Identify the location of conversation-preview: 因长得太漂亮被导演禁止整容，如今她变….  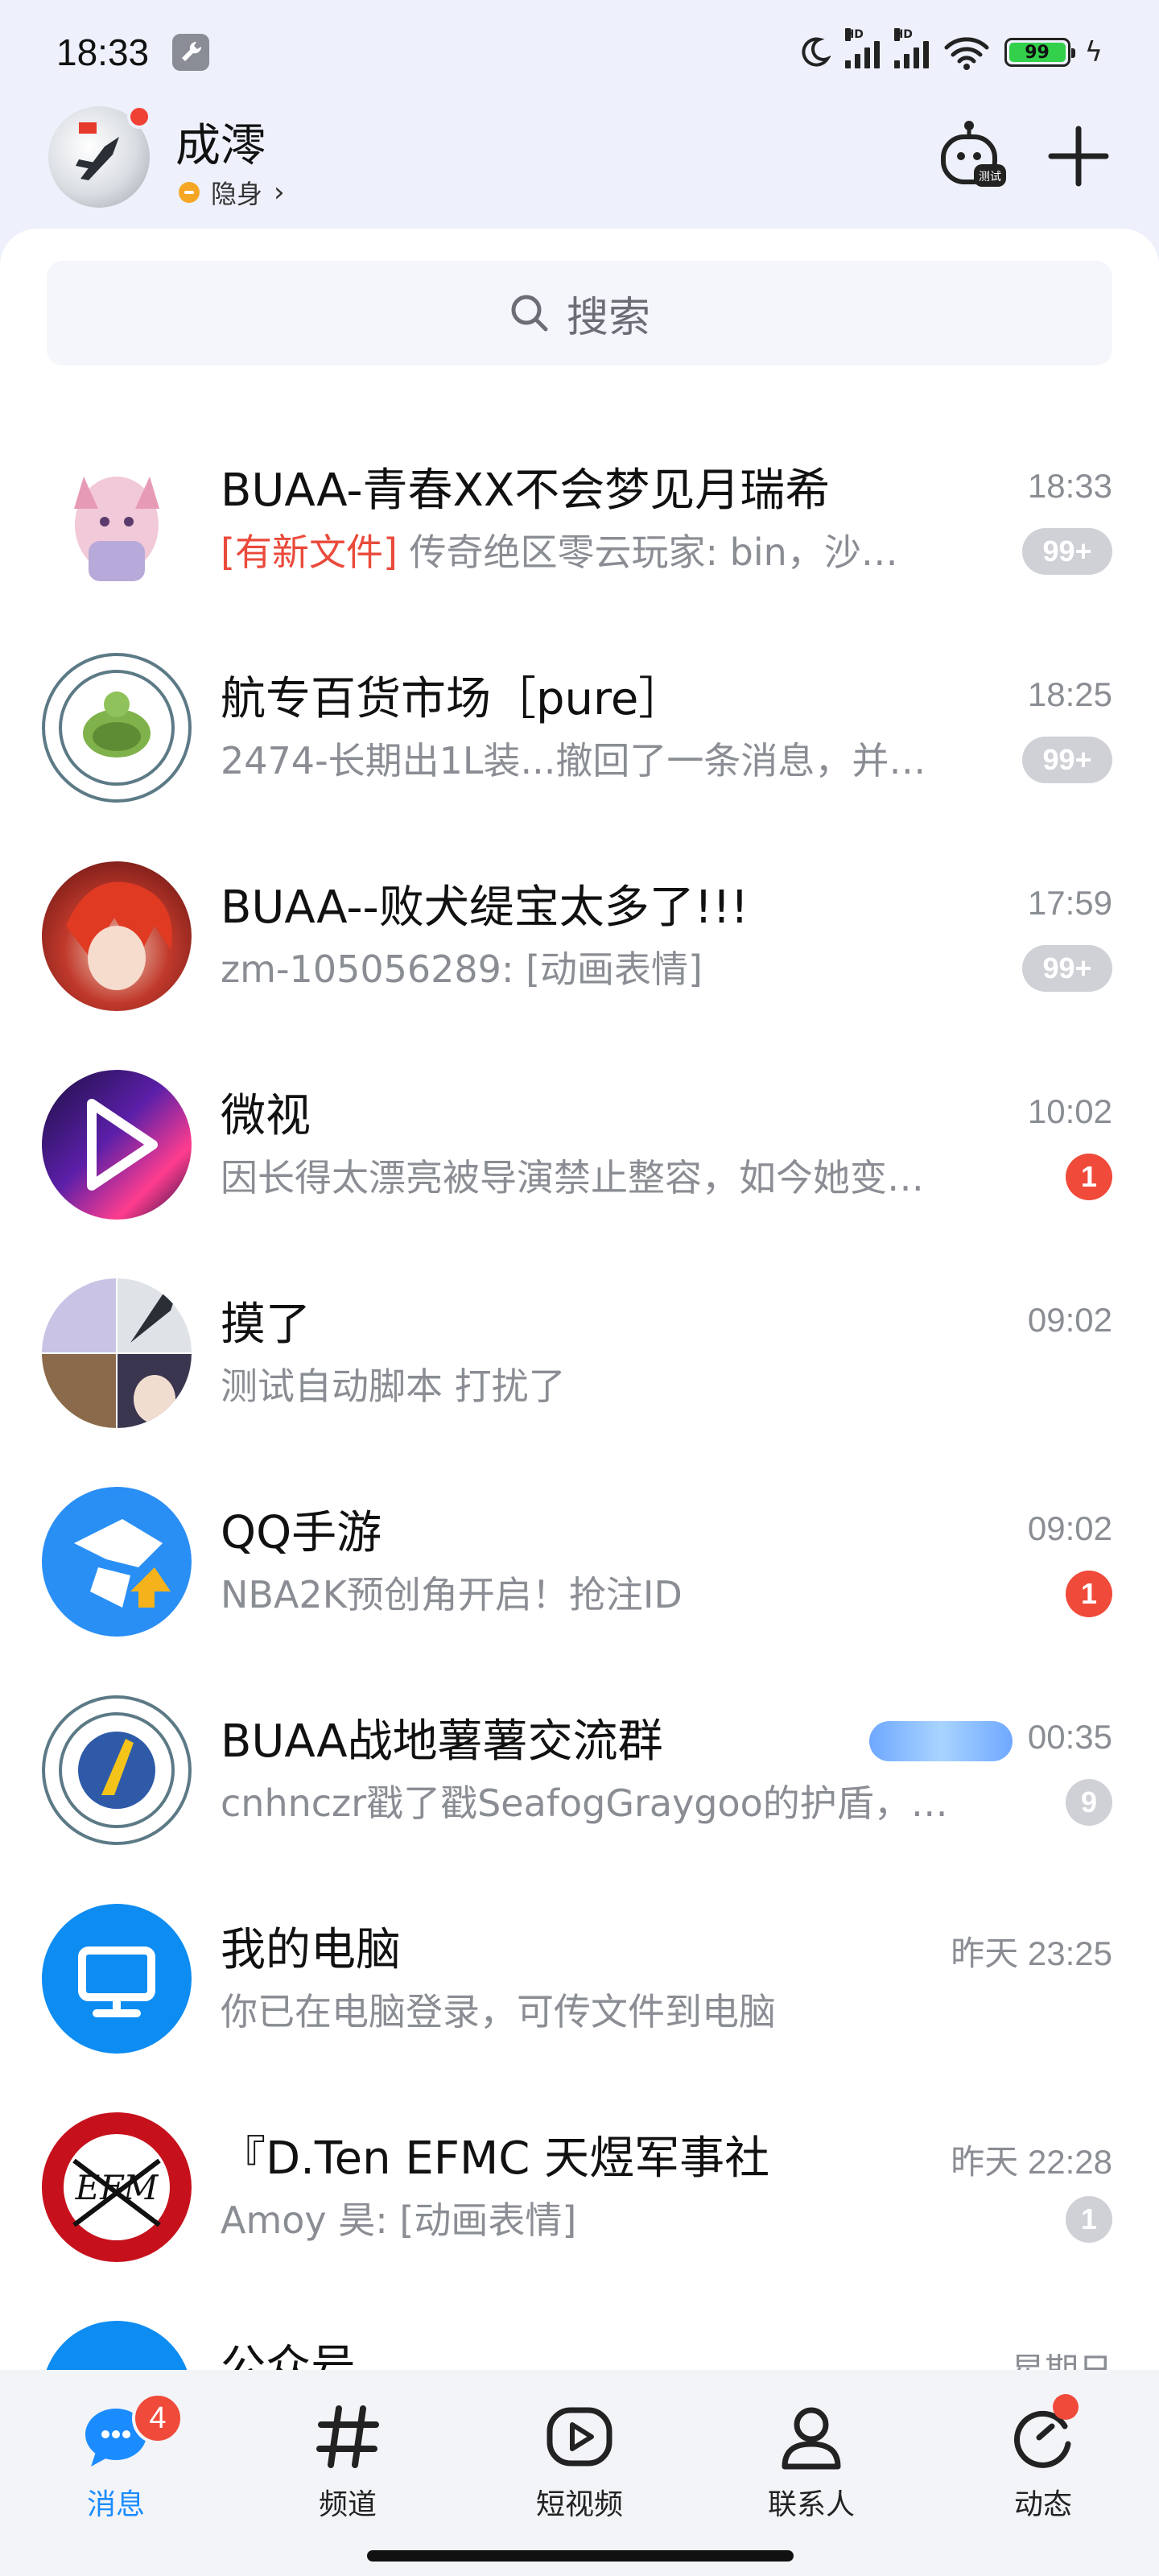
(572, 1177).